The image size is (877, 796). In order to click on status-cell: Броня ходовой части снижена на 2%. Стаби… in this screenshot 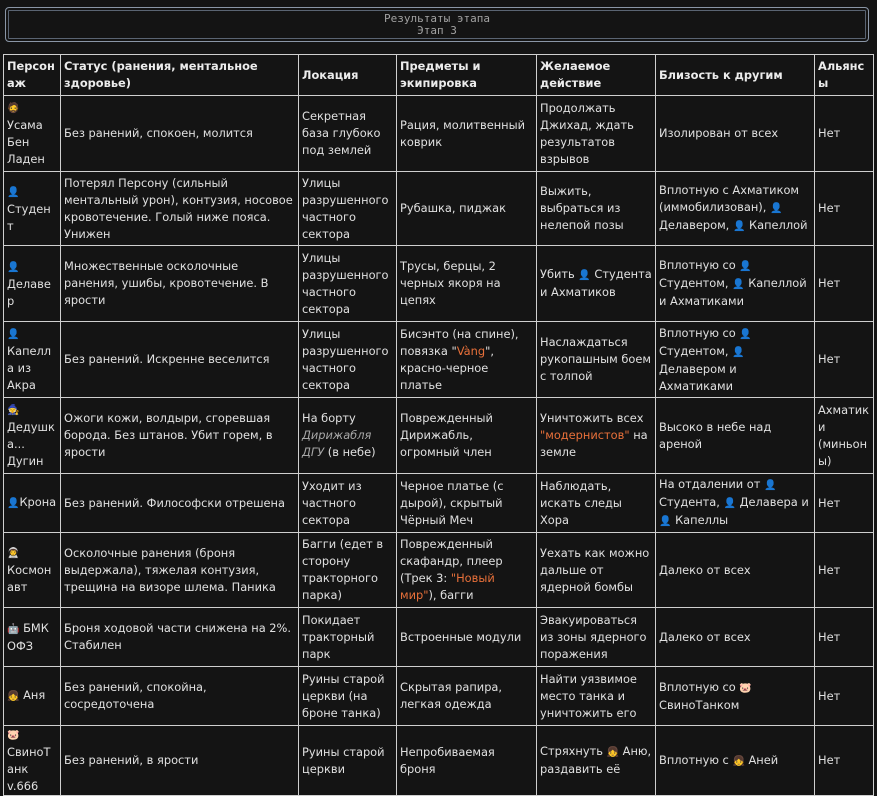, I will do `click(179, 637)`.